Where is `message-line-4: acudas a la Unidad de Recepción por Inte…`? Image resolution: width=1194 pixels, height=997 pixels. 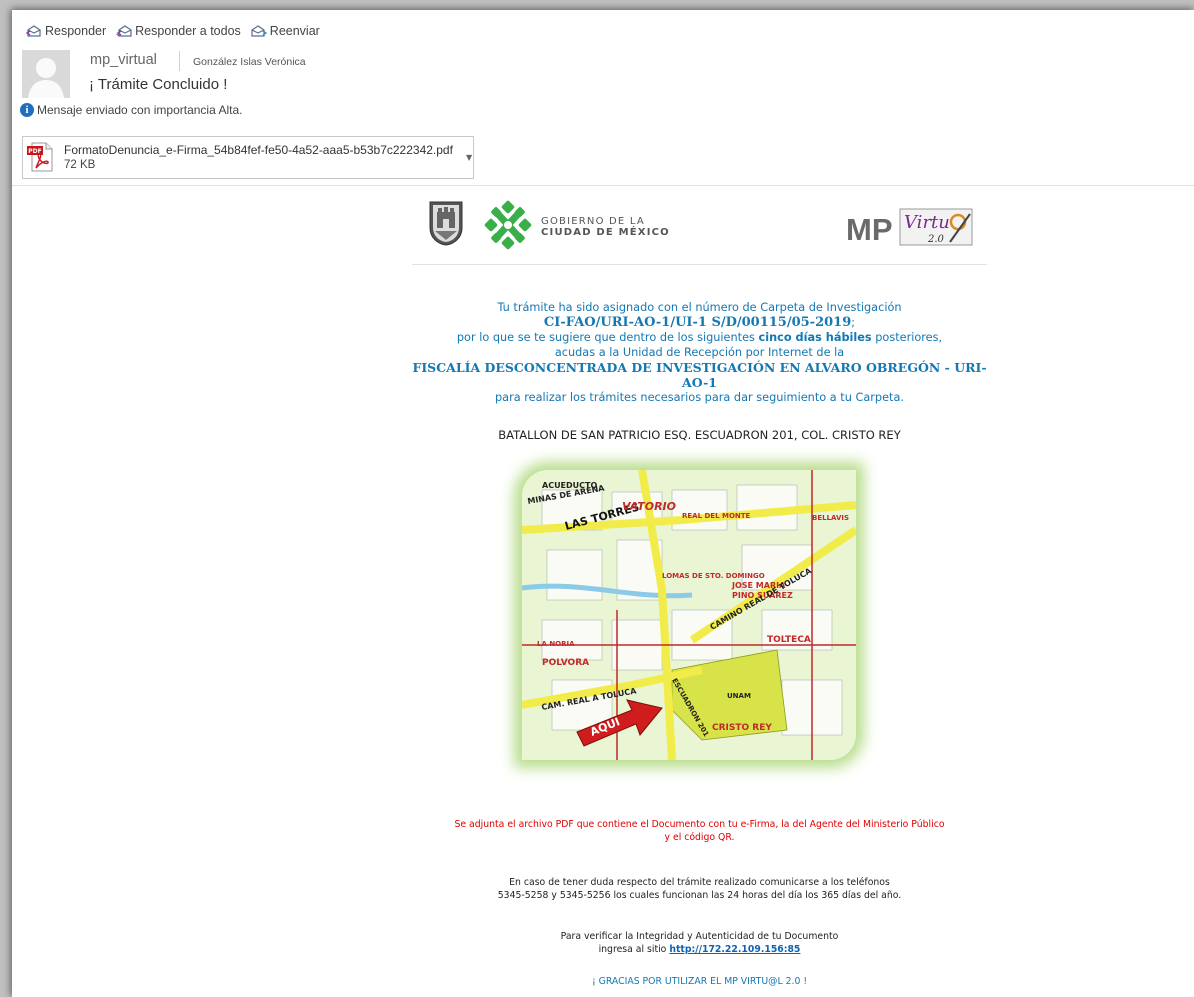
message-line-4: acudas a la Unidad de Recepción por Inte… is located at coordinates (699, 352).